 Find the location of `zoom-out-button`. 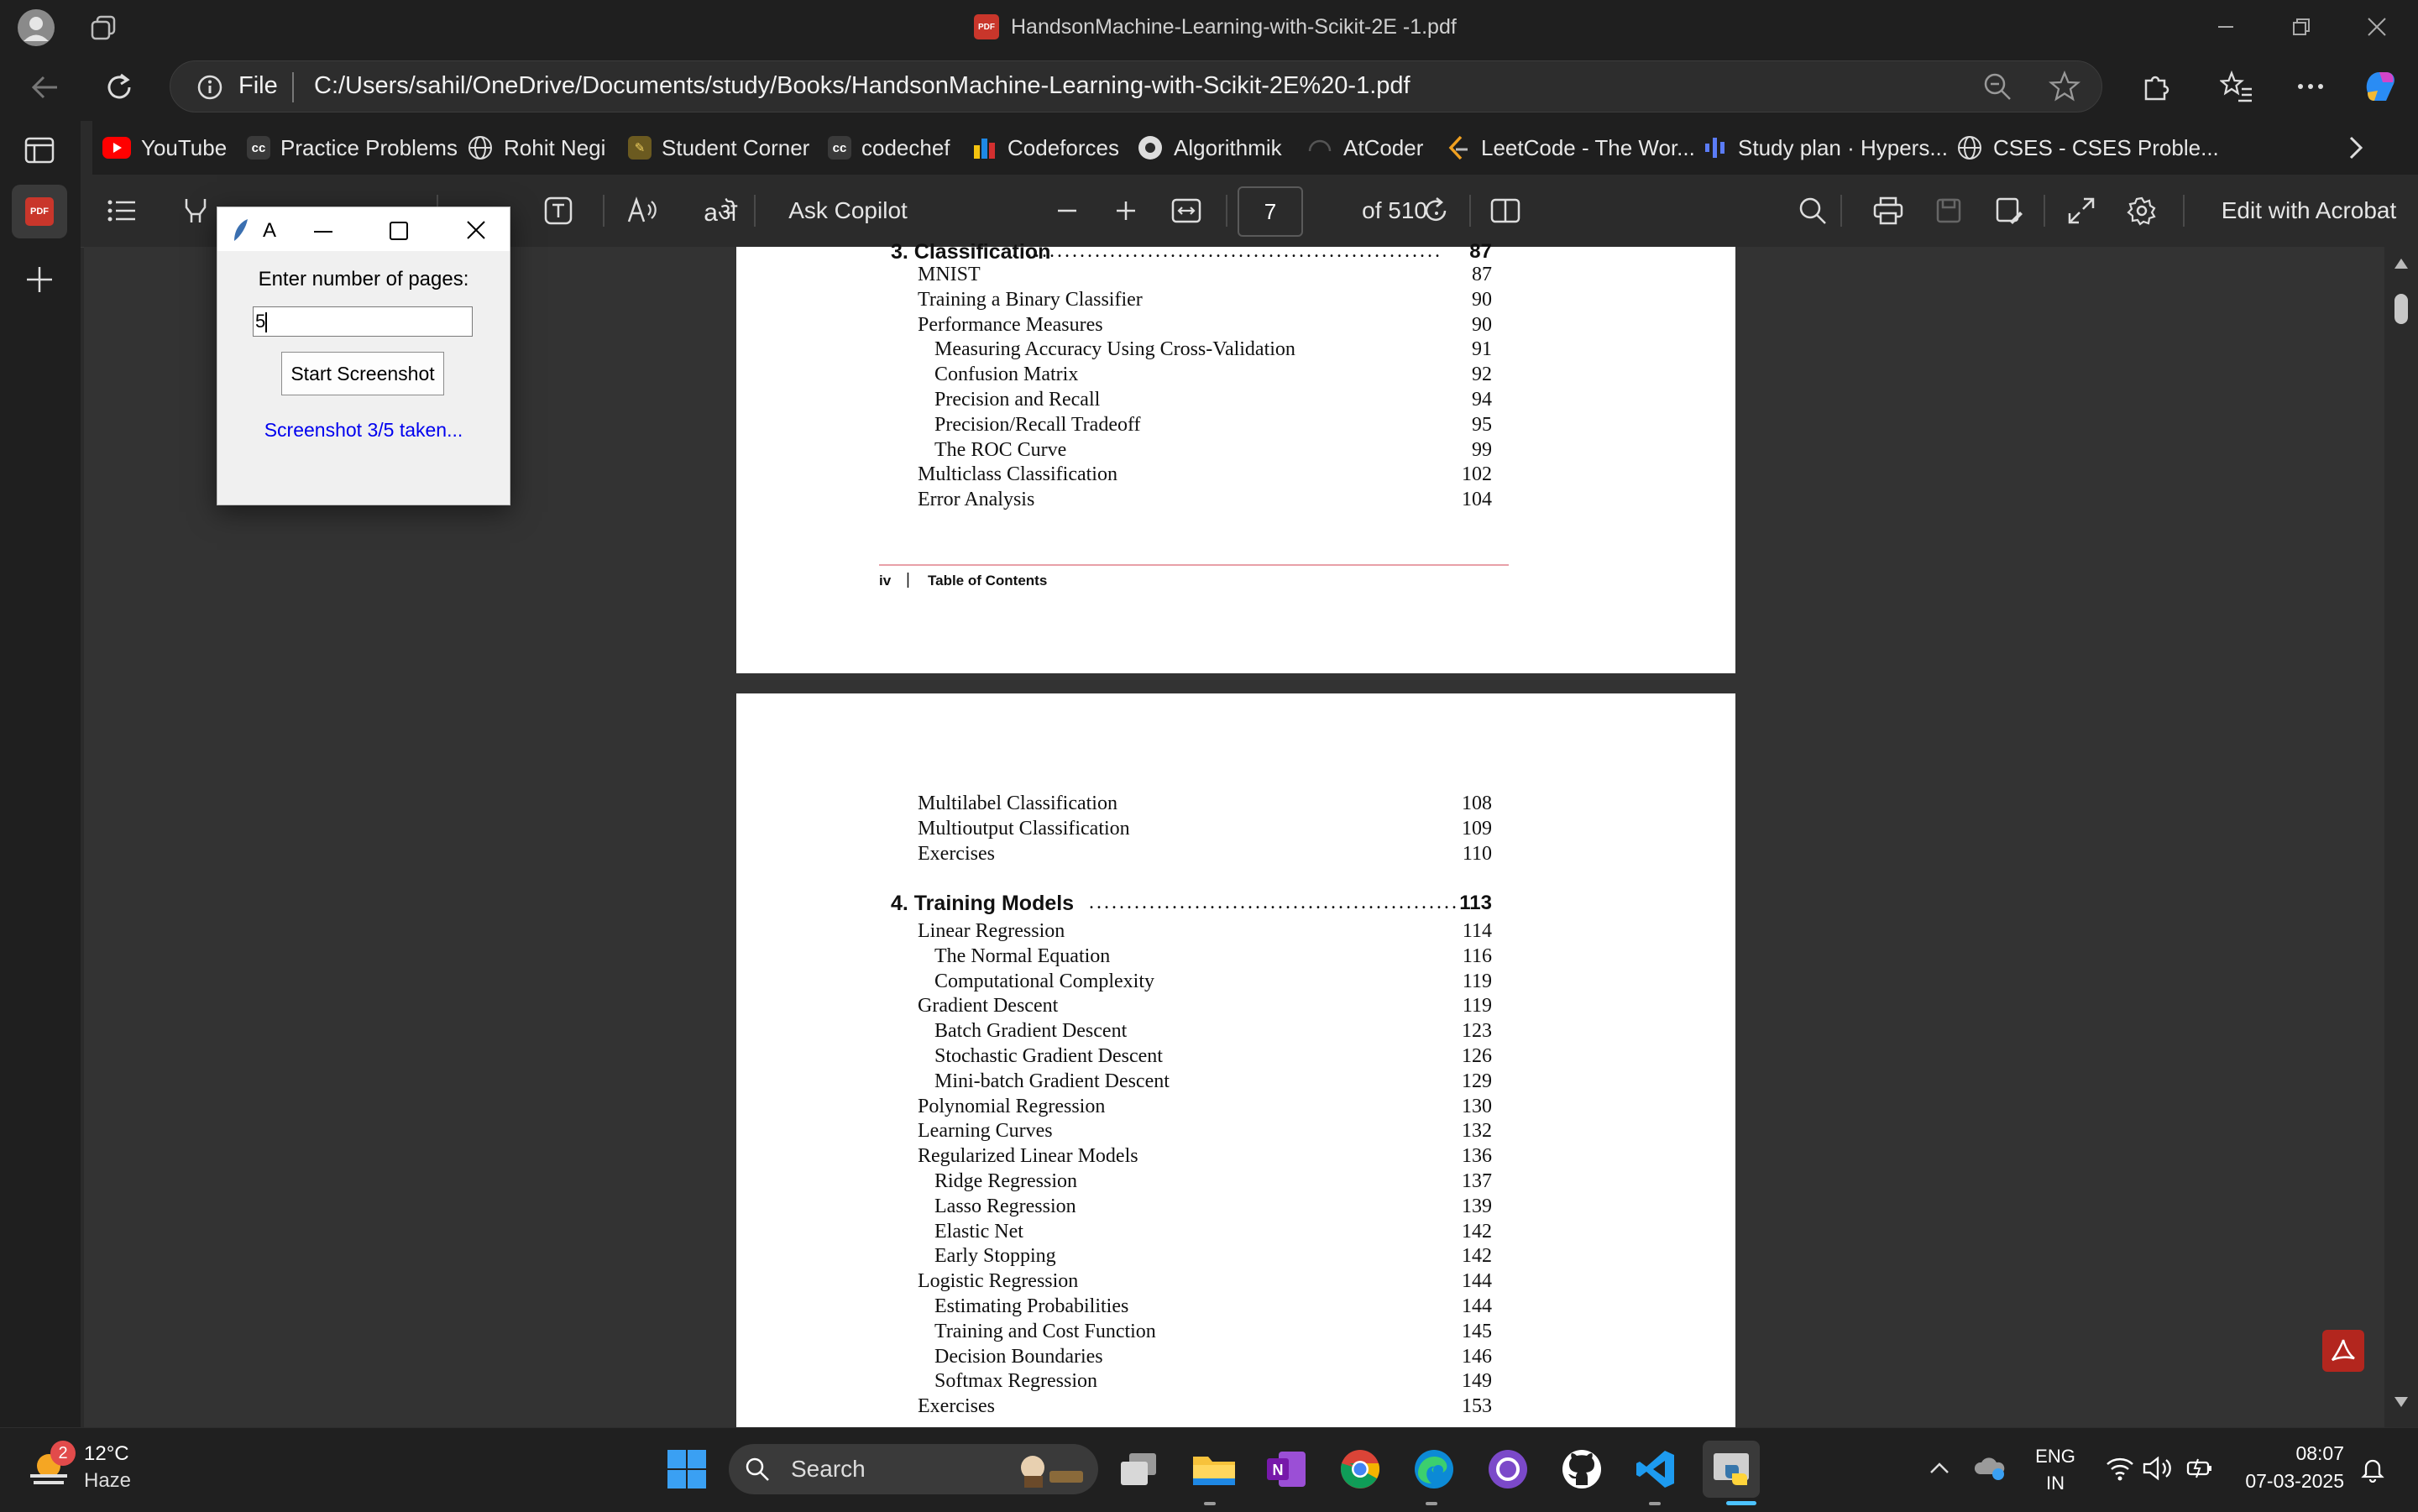

zoom-out-button is located at coordinates (1067, 211).